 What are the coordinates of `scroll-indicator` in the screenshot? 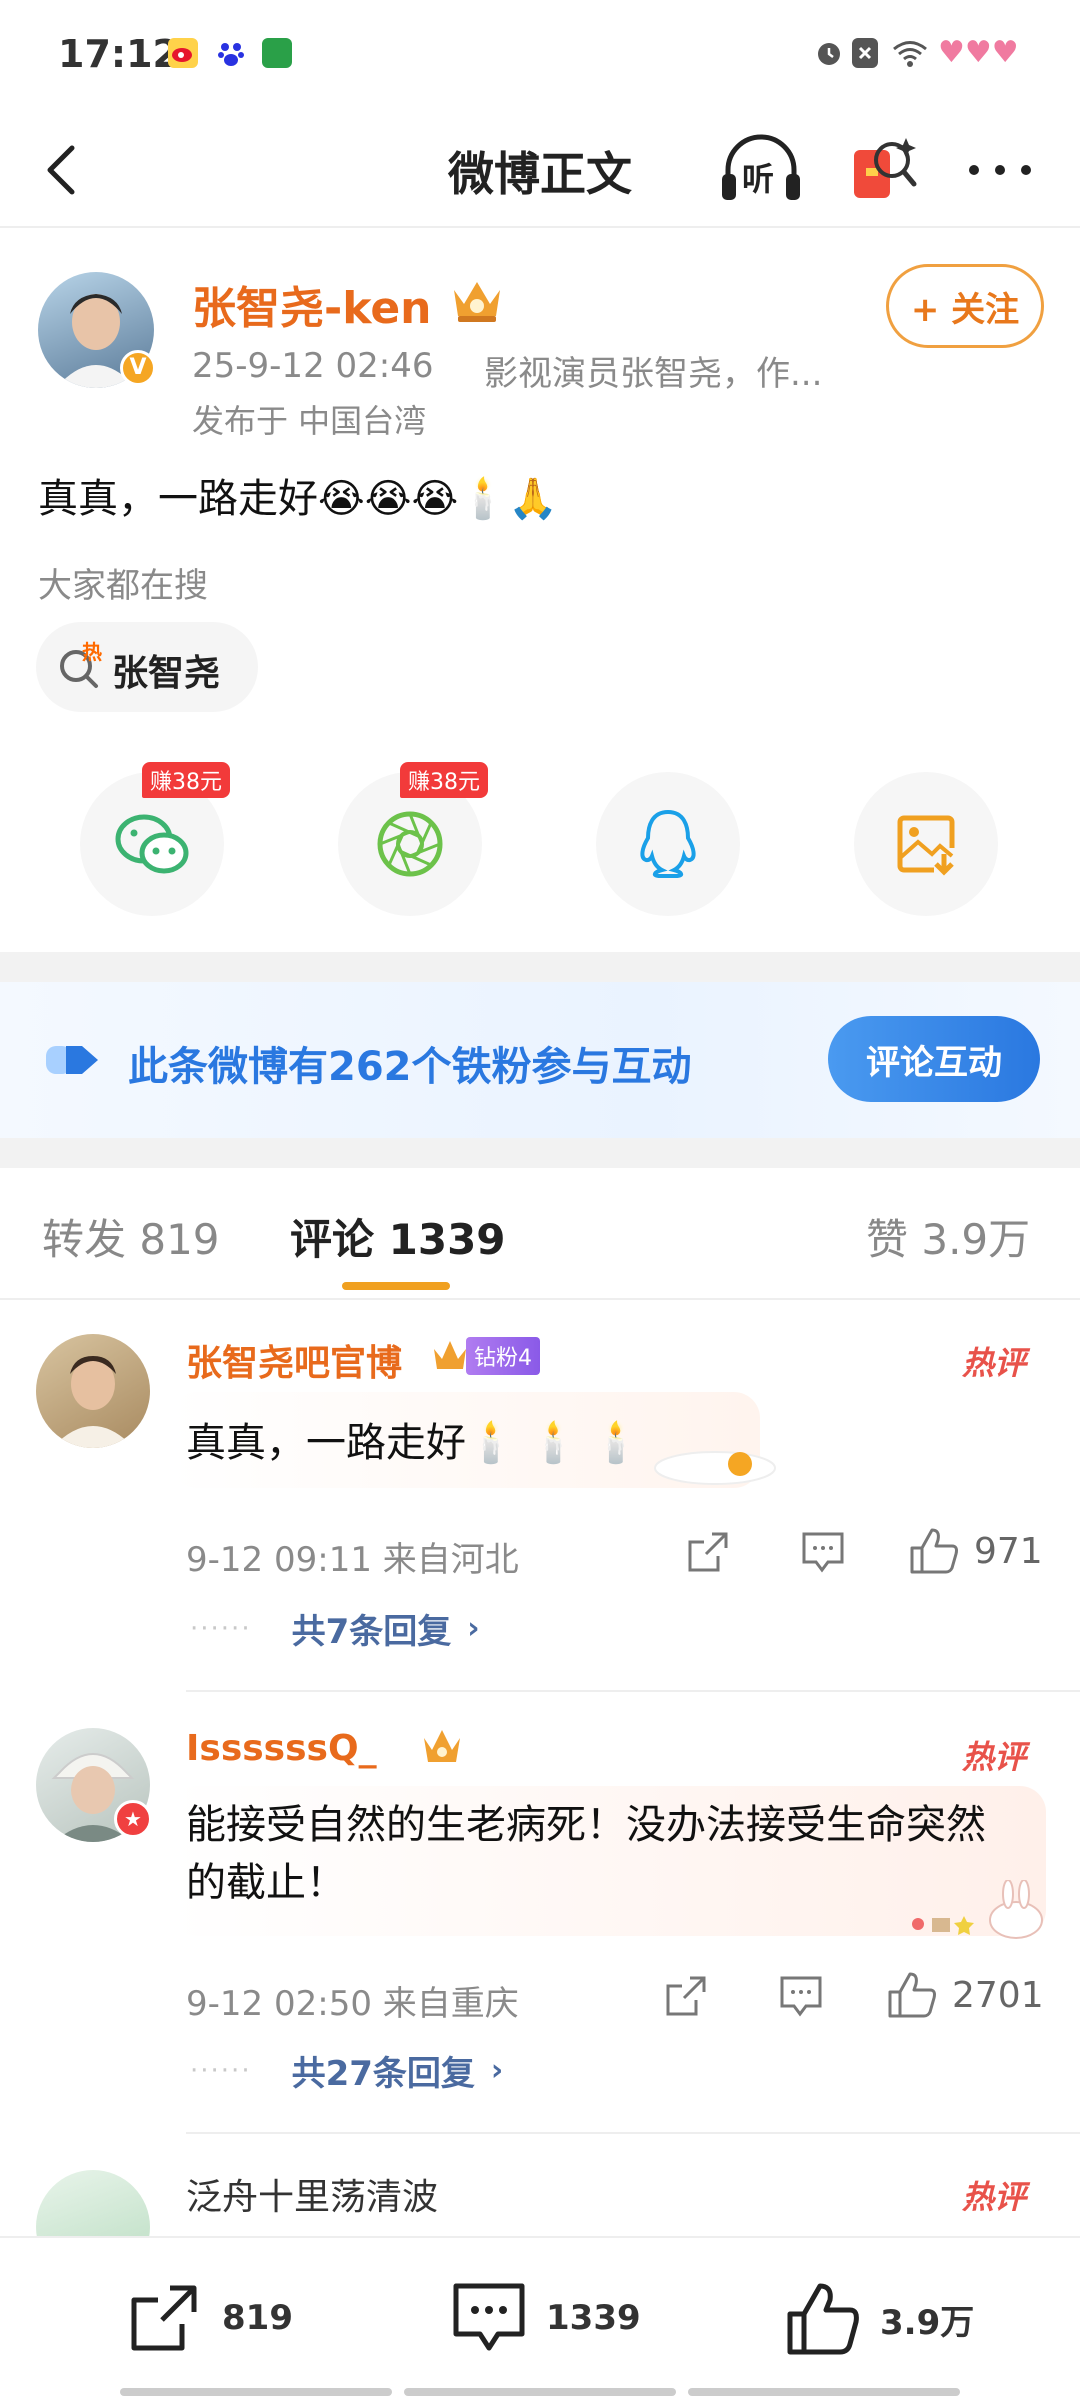 It's located at (540, 2392).